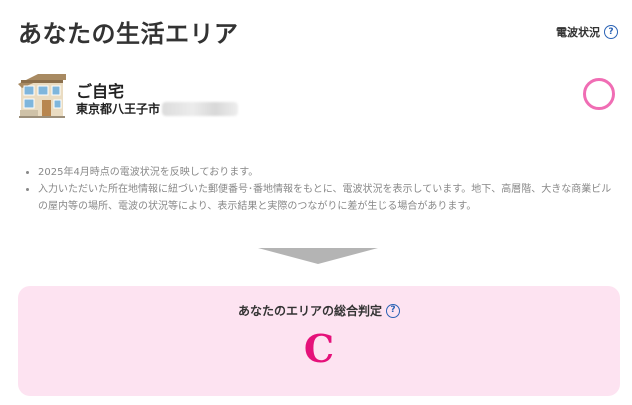 The height and width of the screenshot is (405, 632). What do you see at coordinates (118, 109) in the screenshot?
I see `home-address-text: 東京都八王子市` at bounding box center [118, 109].